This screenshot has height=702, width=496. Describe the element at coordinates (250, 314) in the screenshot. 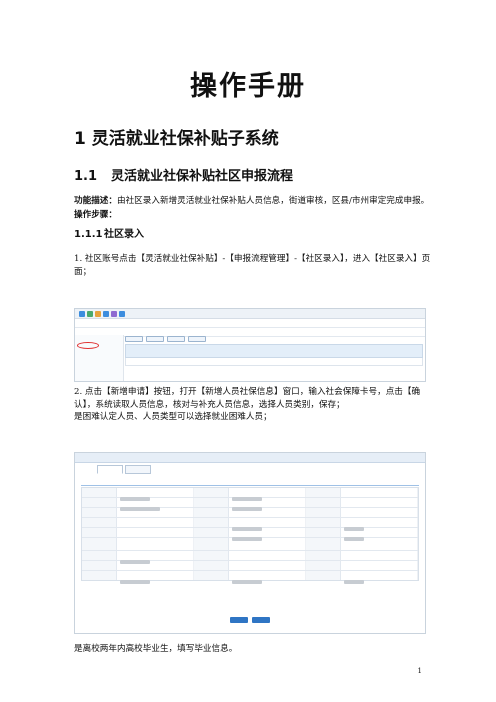

I see `screenshot-toolbar` at that location.